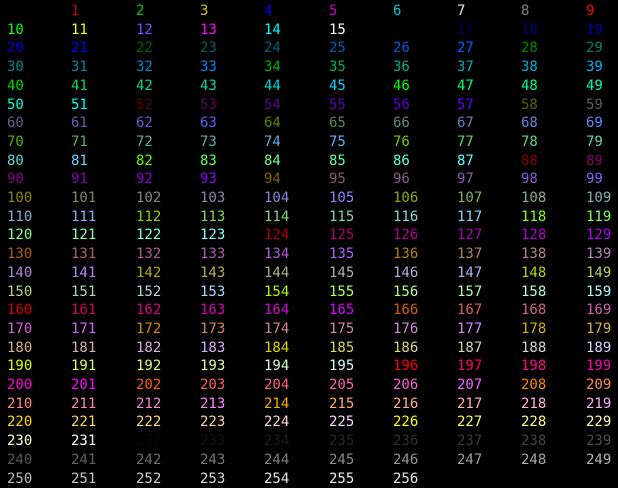 This screenshot has height=488, width=618. Describe the element at coordinates (84, 198) in the screenshot. I see `color-cell-101: 101` at that location.